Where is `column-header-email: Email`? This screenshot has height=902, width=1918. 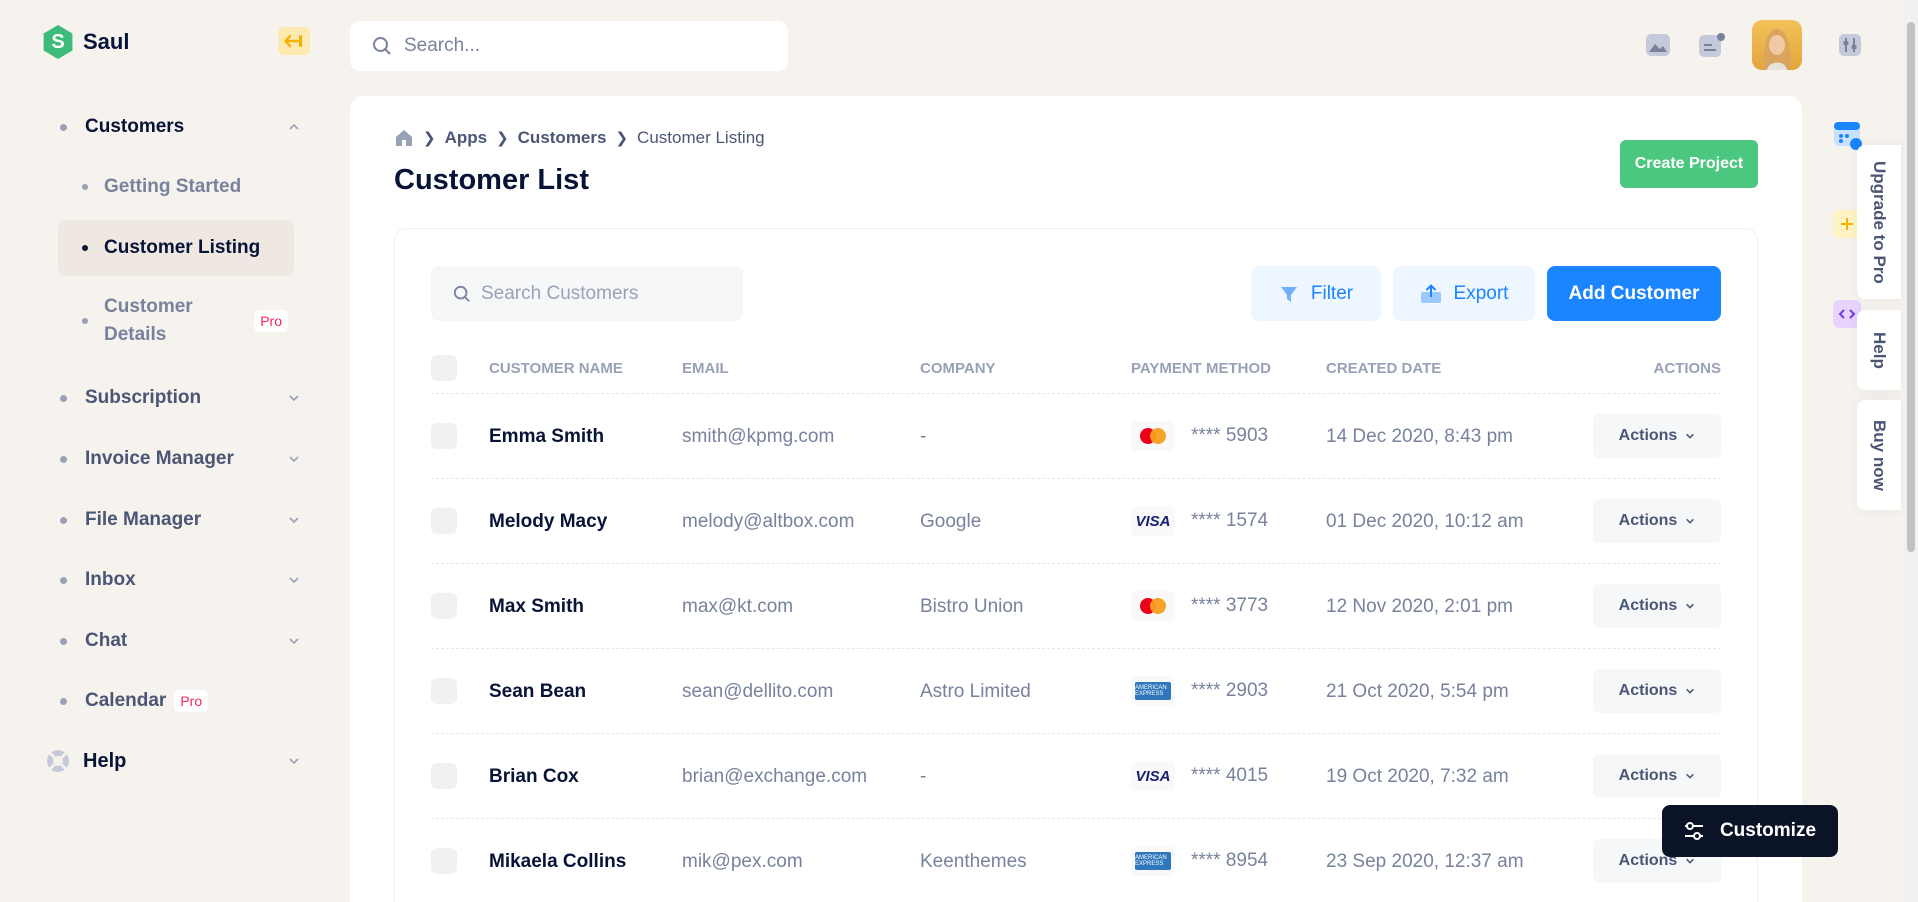
column-header-email: Email is located at coordinates (705, 368).